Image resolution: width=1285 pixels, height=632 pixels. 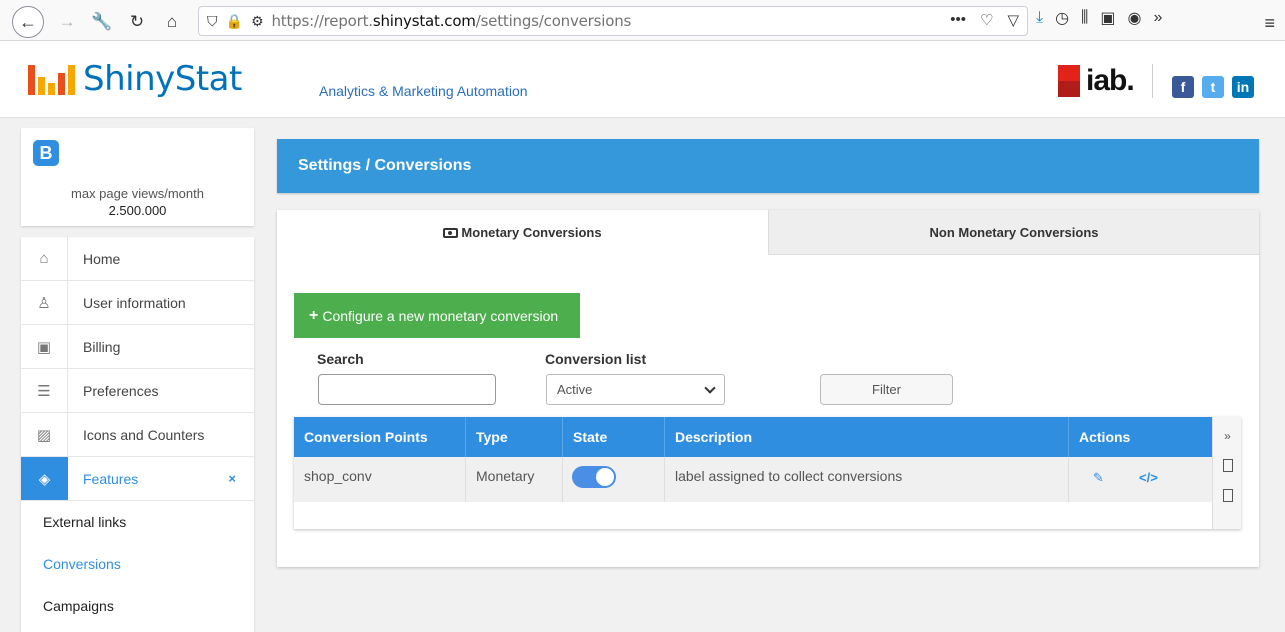 I want to click on sidebar-item-user-information: ♙ User information, so click(x=137, y=303).